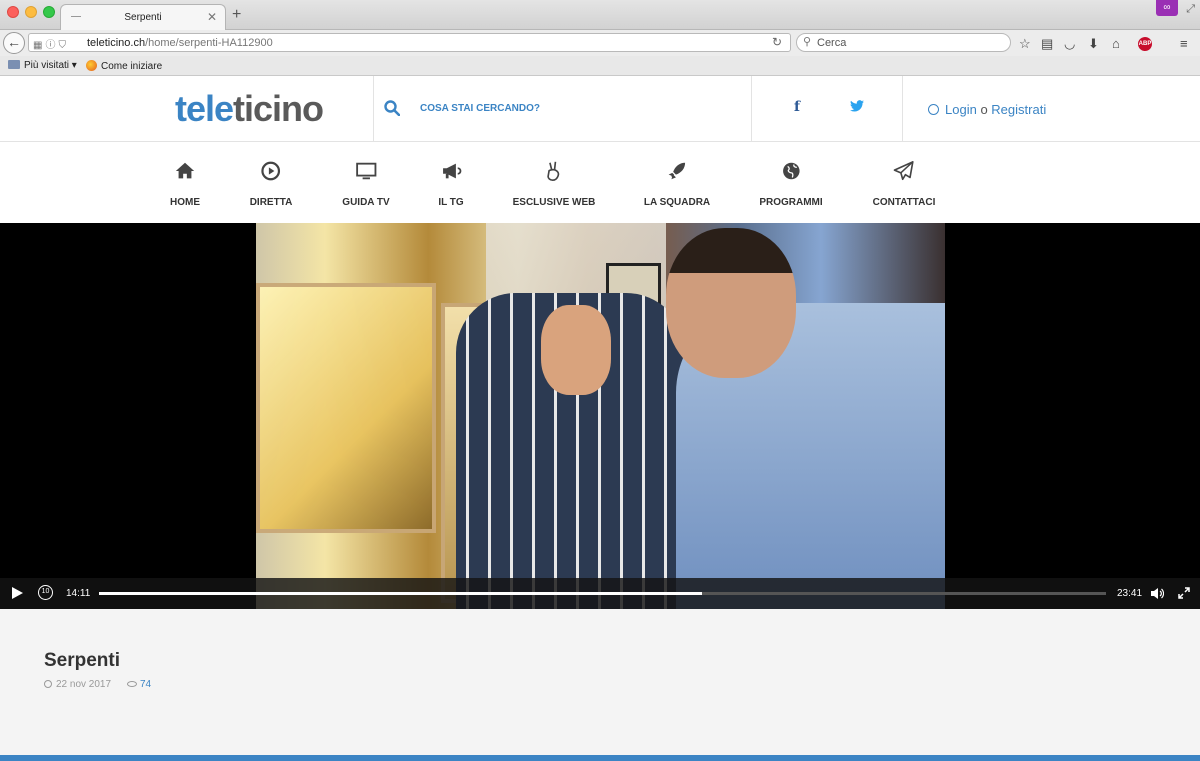  What do you see at coordinates (366, 171) in the screenshot?
I see `monitor-icon` at bounding box center [366, 171].